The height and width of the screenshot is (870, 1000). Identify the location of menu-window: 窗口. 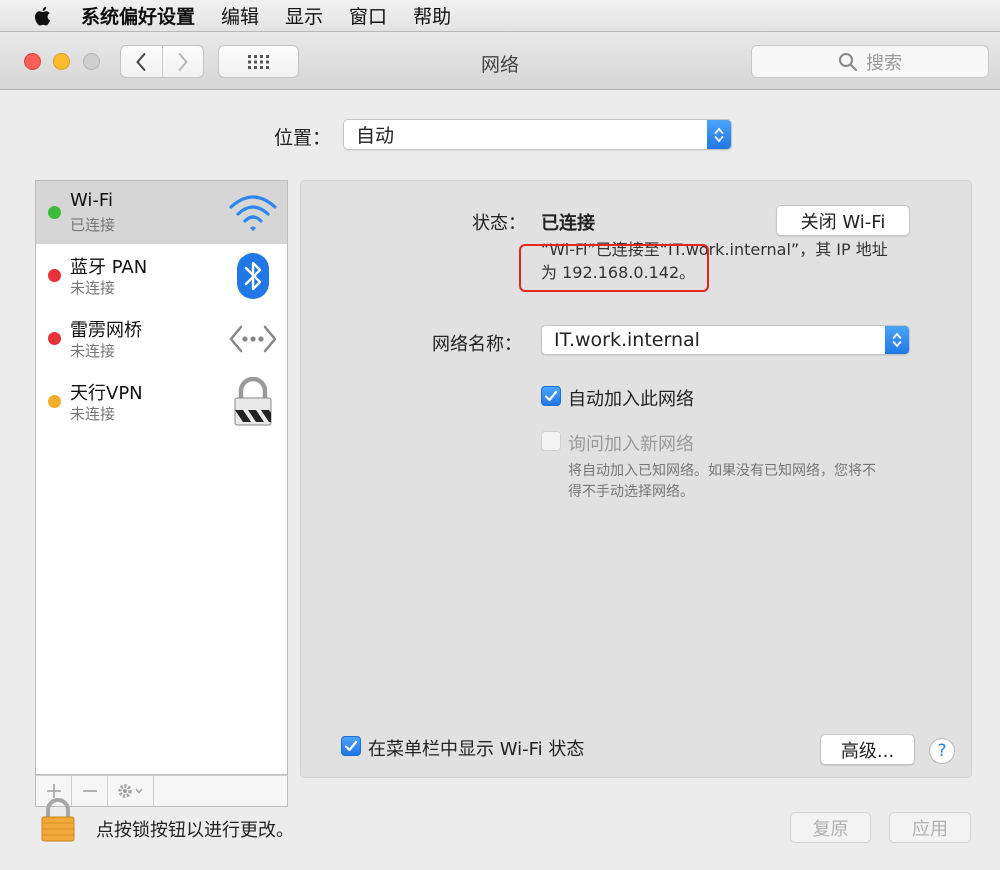
(368, 15).